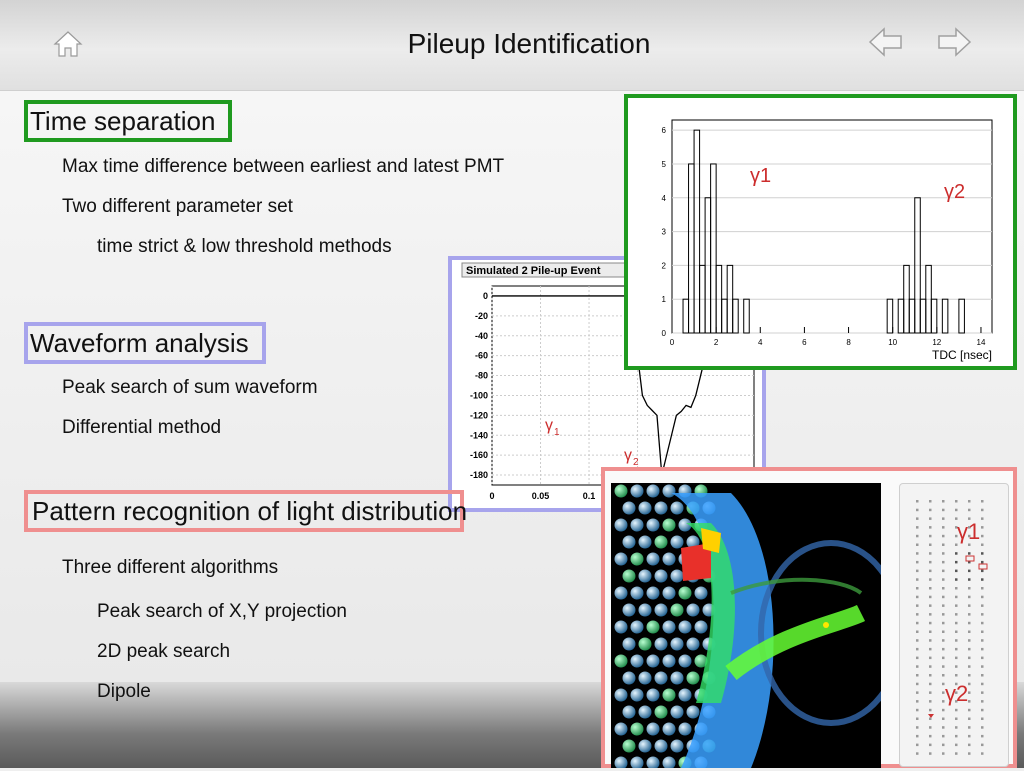 The image size is (1024, 771). Describe the element at coordinates (962, 355) in the screenshot. I see `x-axis-label: TDC [nsec]` at that location.